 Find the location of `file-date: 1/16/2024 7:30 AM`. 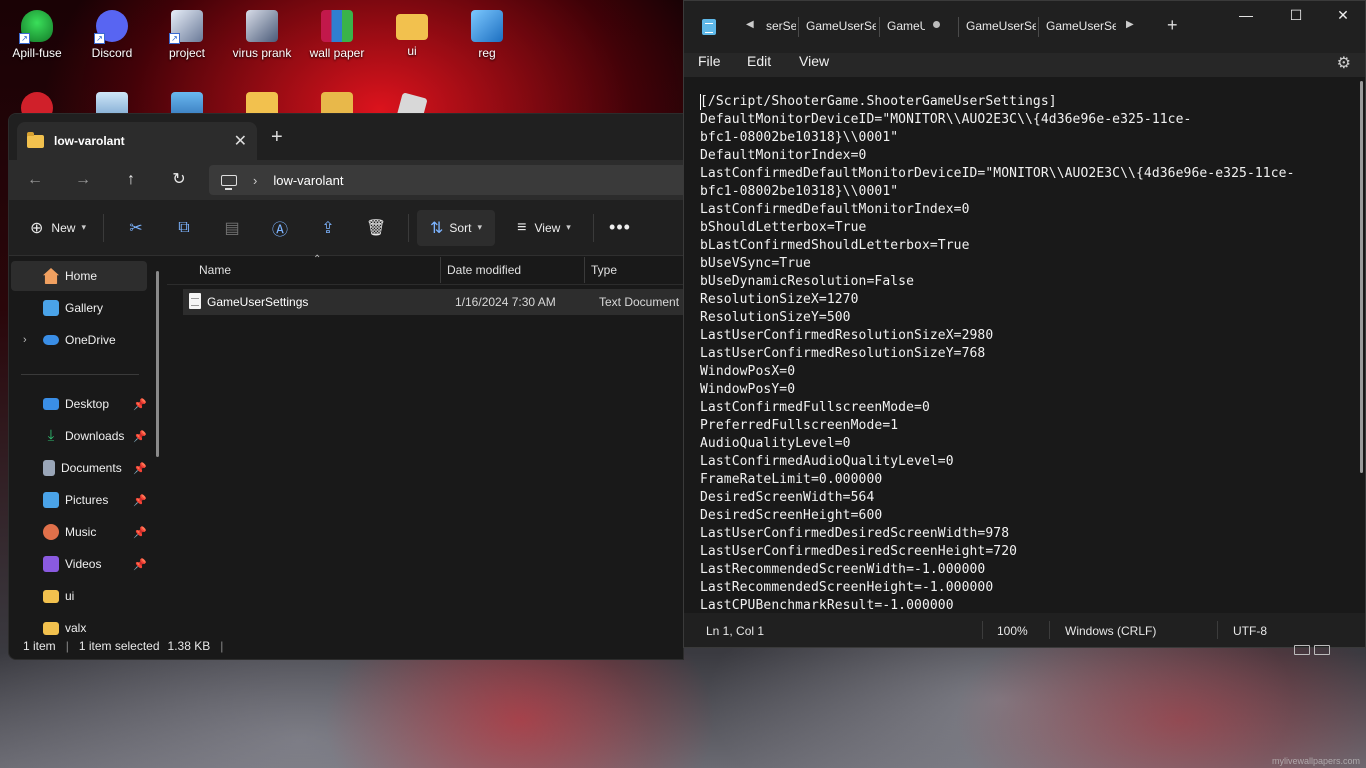

file-date: 1/16/2024 7:30 AM is located at coordinates (505, 302).